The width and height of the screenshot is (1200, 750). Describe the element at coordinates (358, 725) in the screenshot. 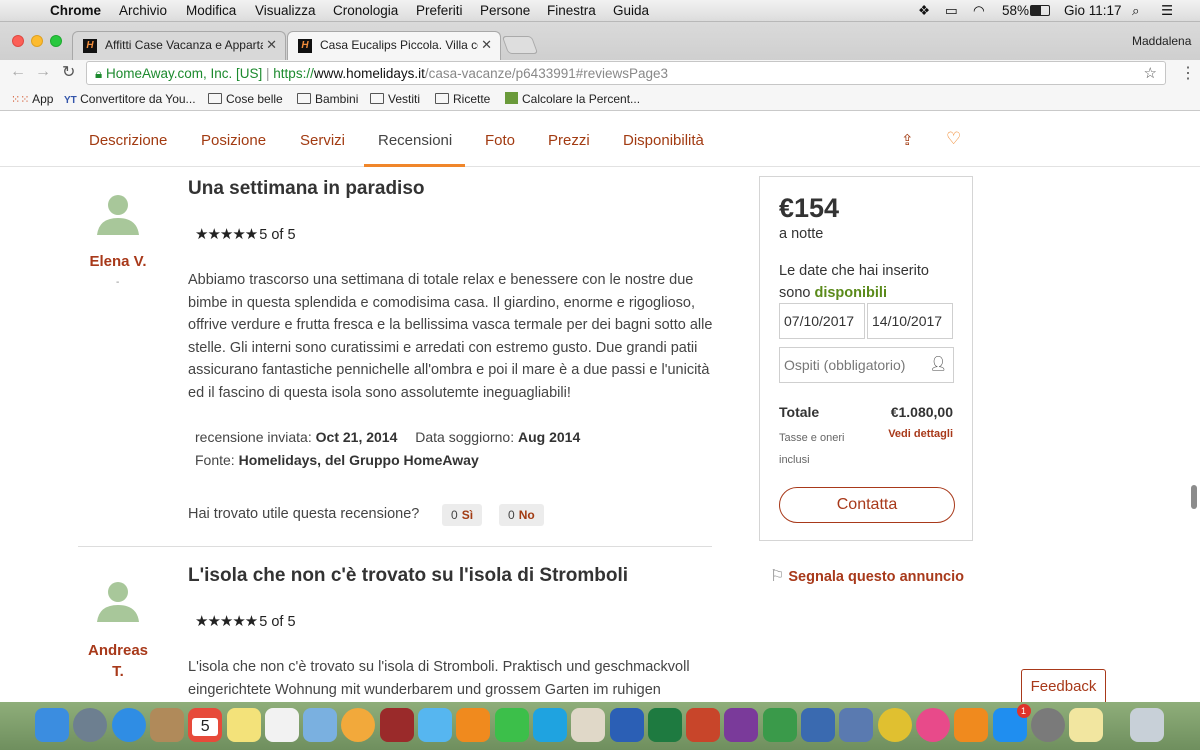

I see `photos-icon` at that location.